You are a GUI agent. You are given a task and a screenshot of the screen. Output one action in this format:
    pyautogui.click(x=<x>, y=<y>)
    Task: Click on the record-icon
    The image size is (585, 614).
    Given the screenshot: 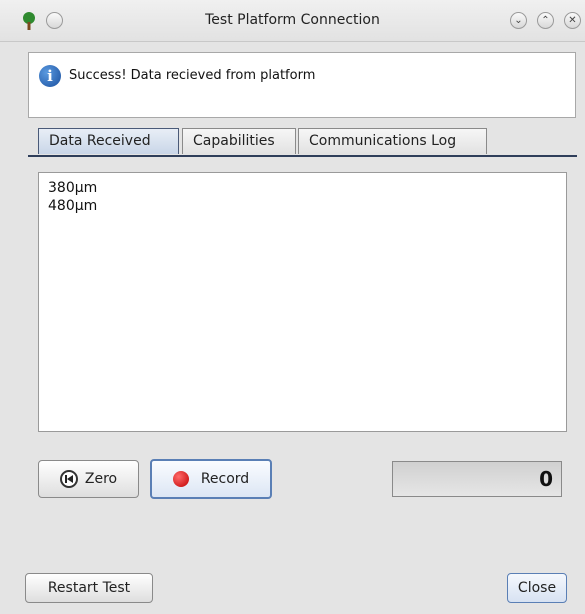 What is the action you would take?
    pyautogui.click(x=180, y=479)
    